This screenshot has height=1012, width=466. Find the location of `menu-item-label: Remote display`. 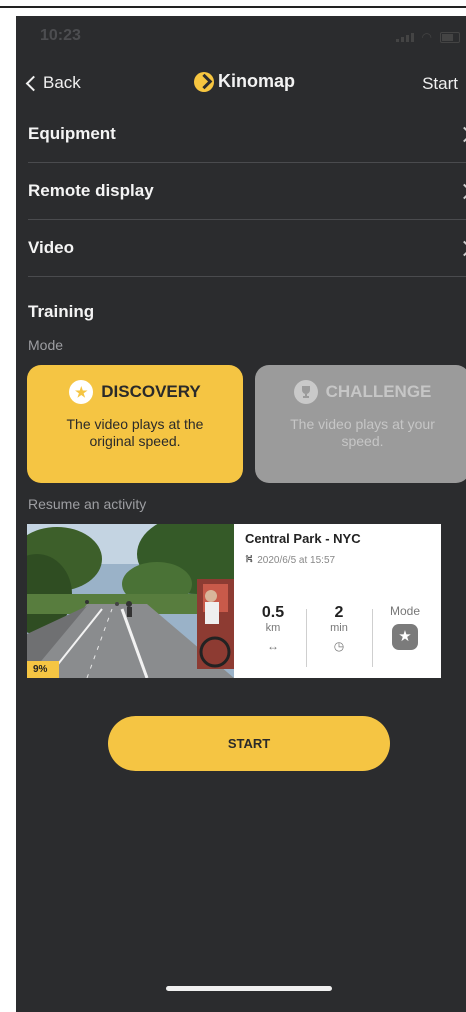

menu-item-label: Remote display is located at coordinates (91, 190).